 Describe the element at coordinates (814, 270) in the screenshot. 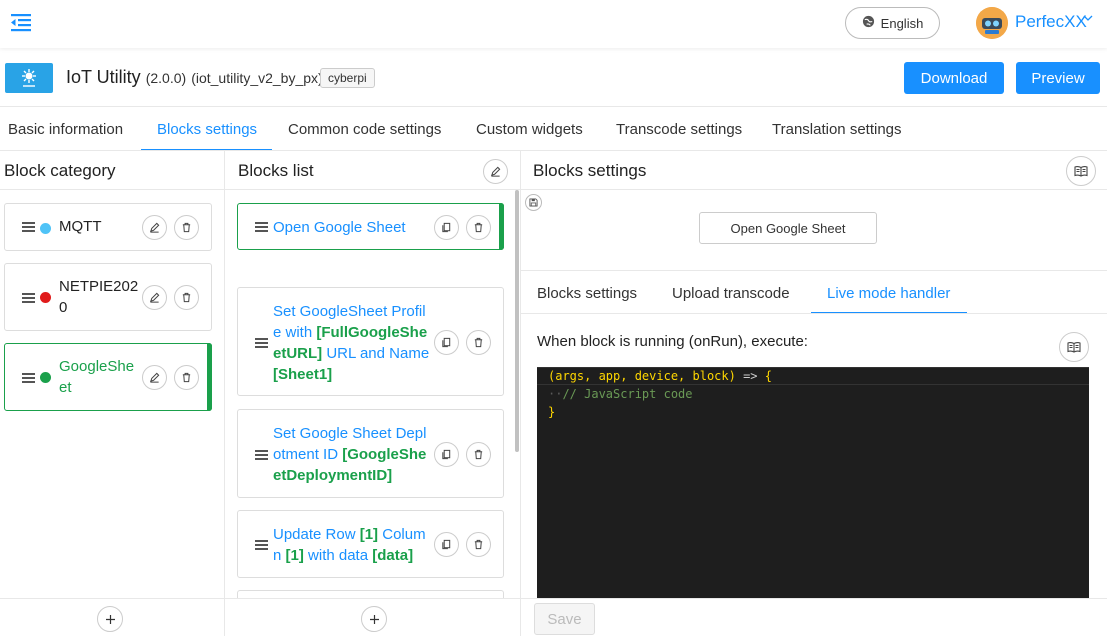

I see `sub-tabs-top-divider` at that location.